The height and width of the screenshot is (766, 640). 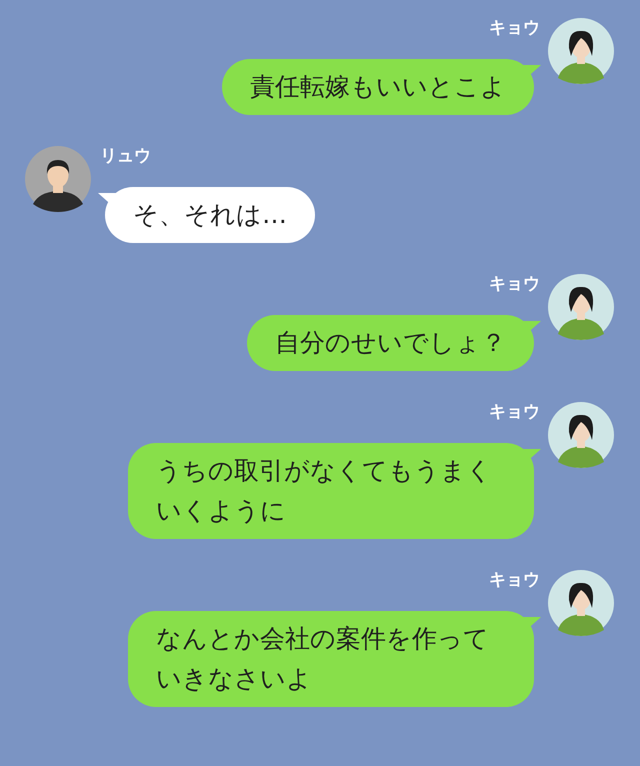 I want to click on message-bubble: うちの取引がなくてもうまくいくように, so click(x=331, y=491).